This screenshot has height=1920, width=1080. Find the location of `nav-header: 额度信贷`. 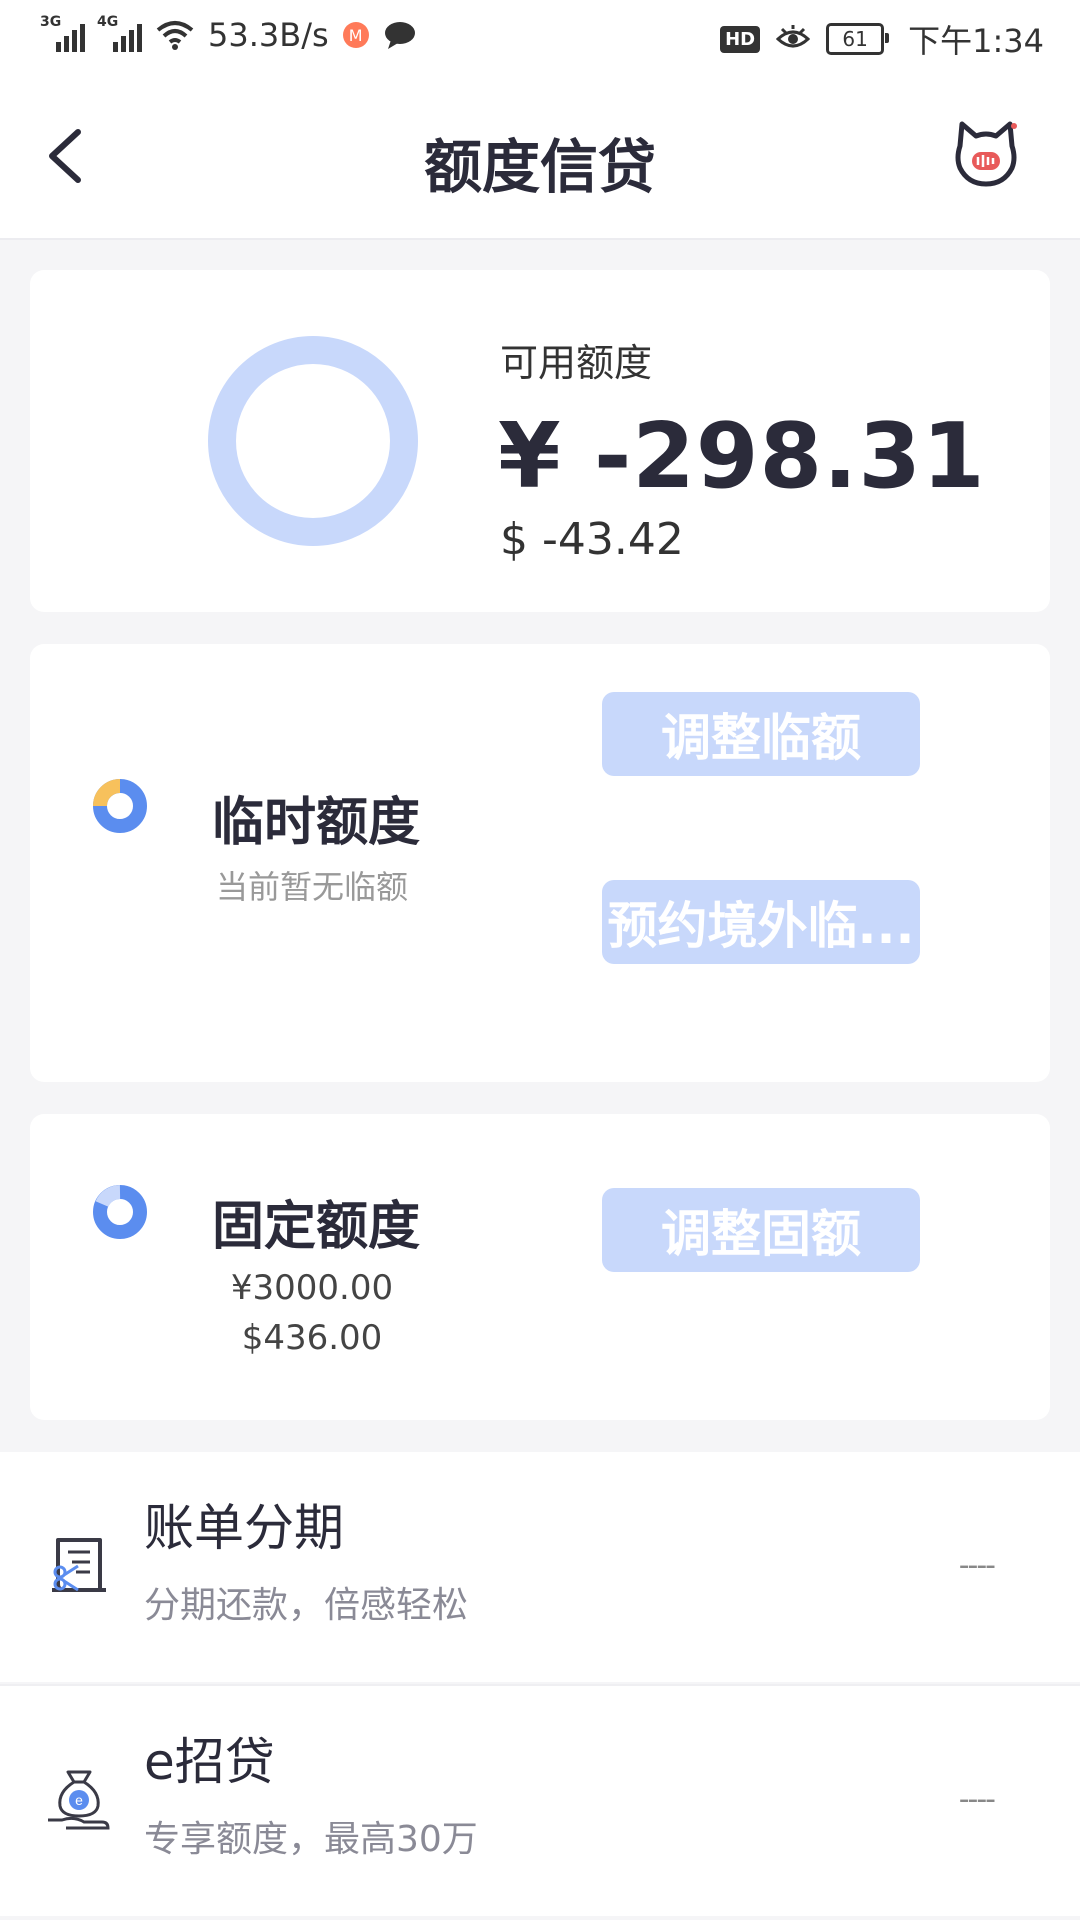

nav-header: 额度信贷 is located at coordinates (540, 157).